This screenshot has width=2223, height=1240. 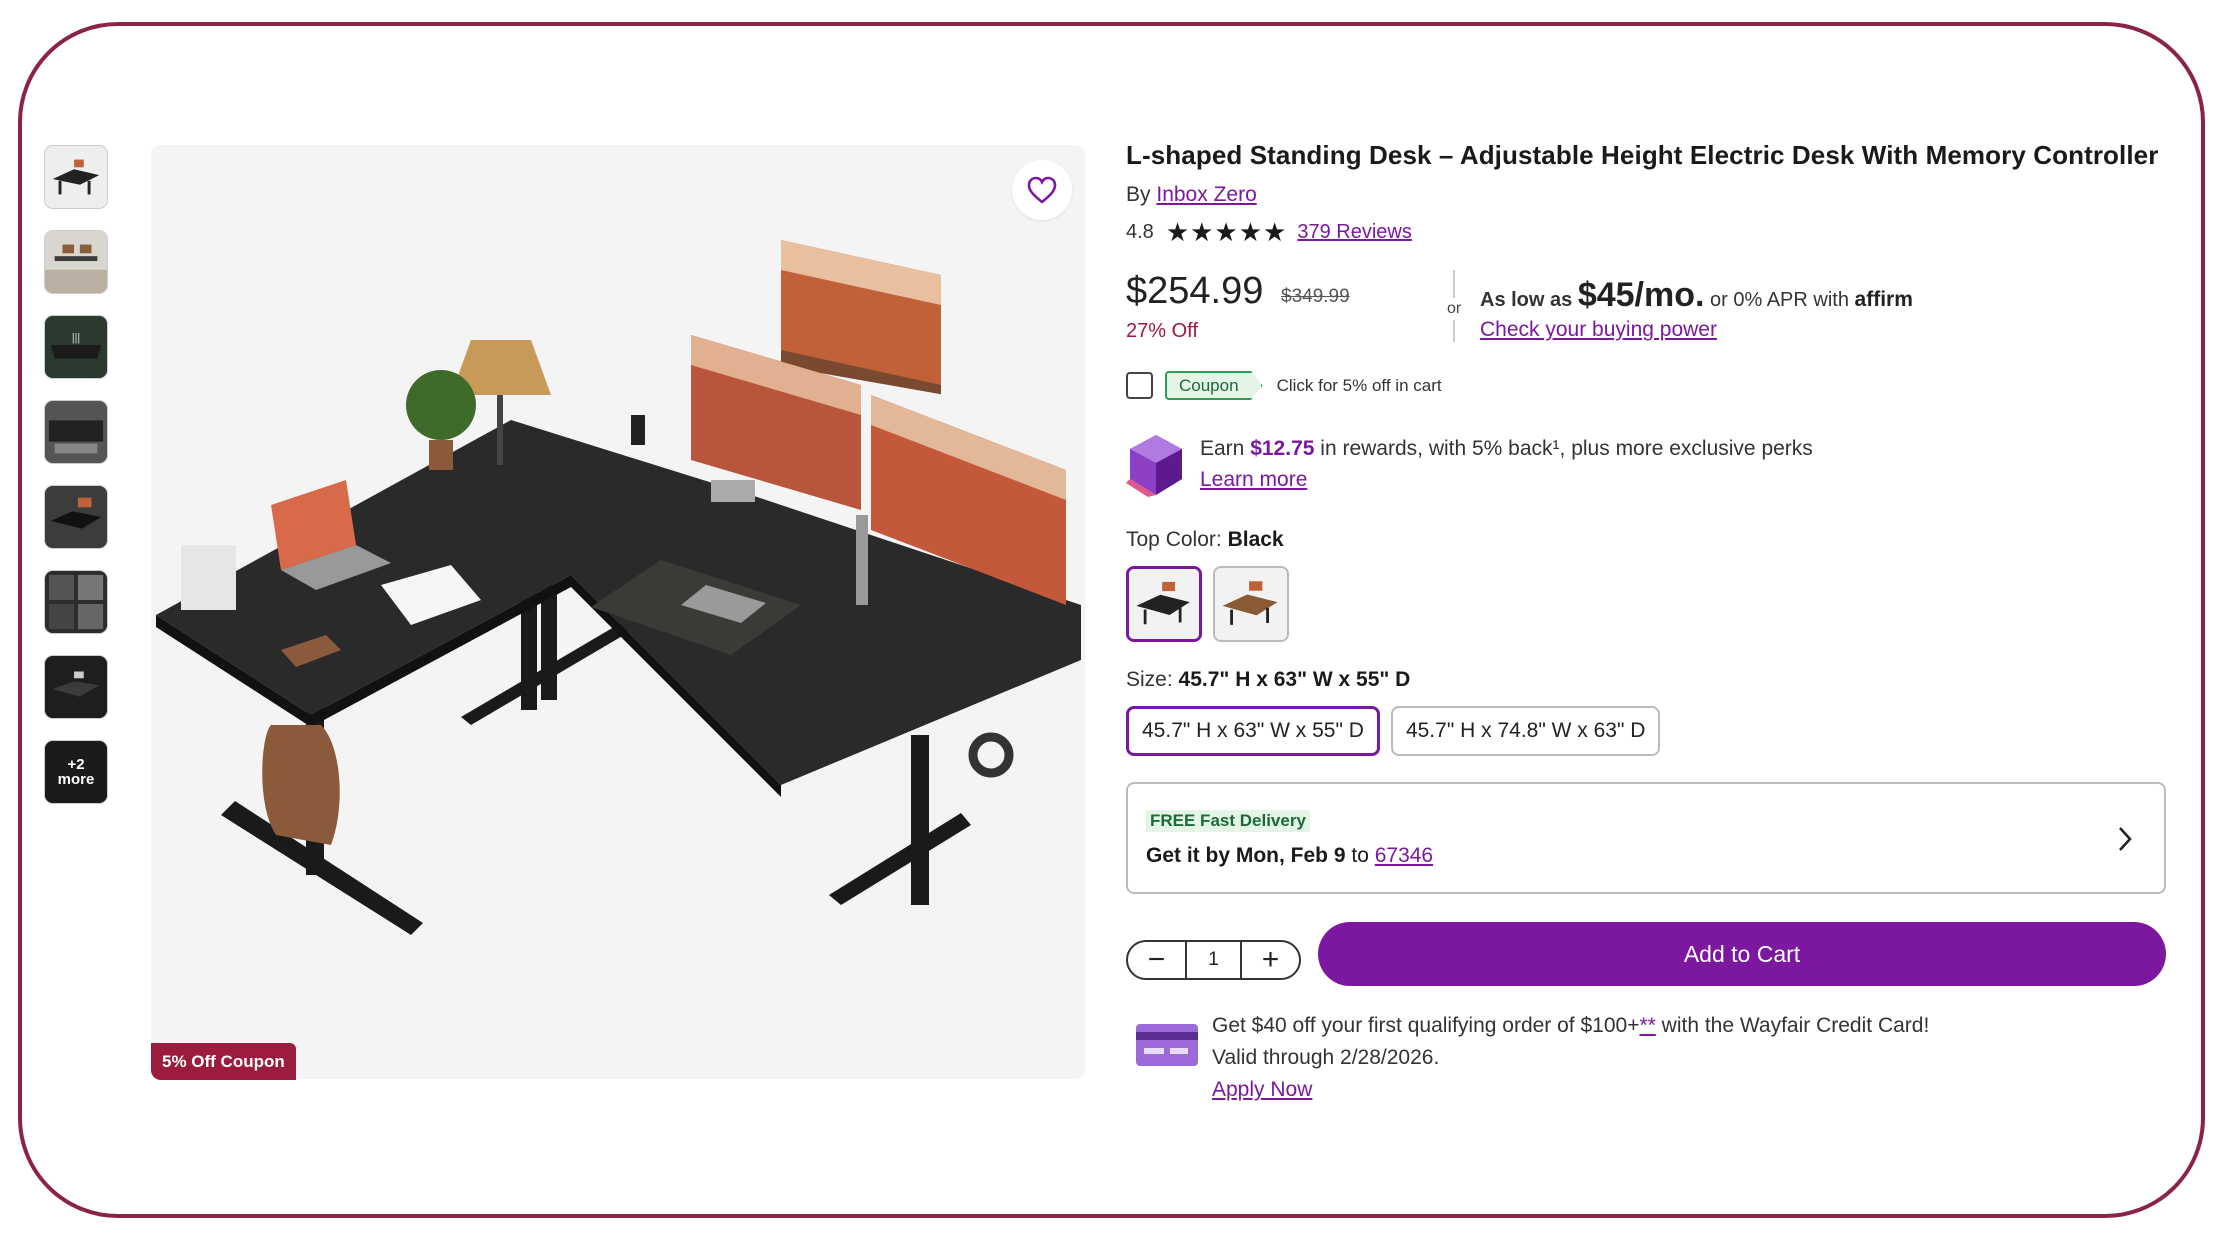 I want to click on decrement-button: −, so click(x=1156, y=960).